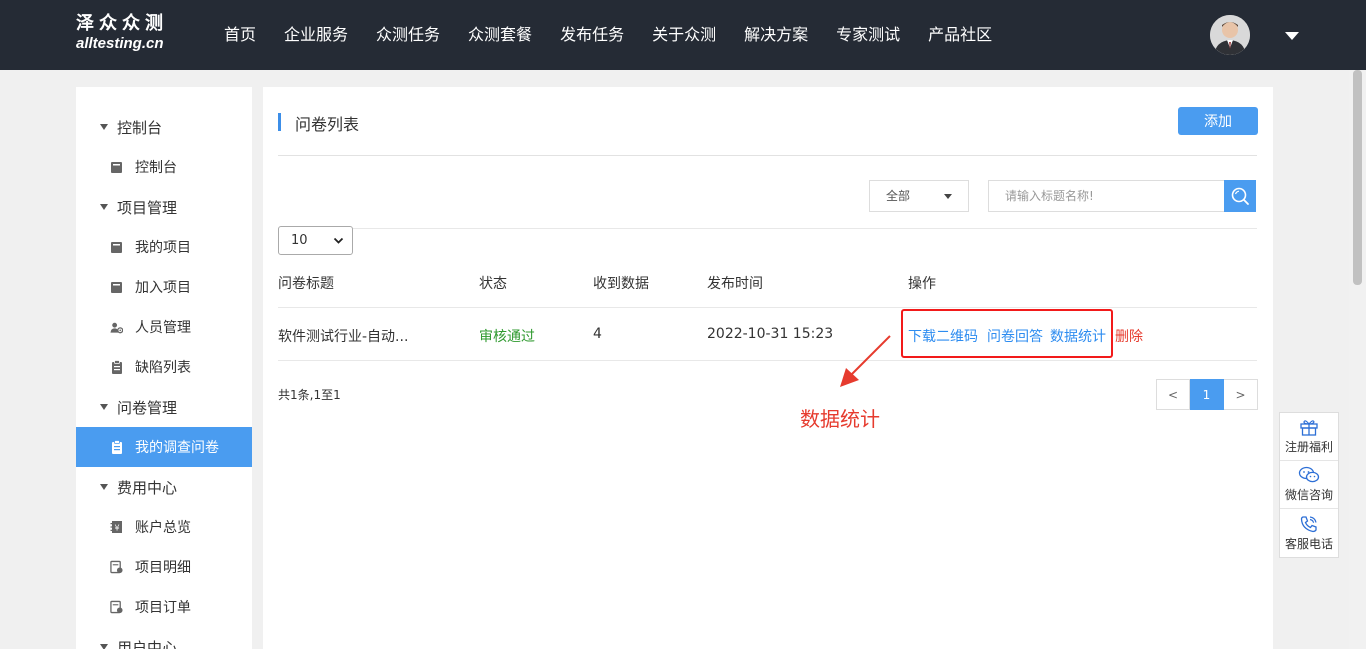  I want to click on user-menu-caret-icon, so click(1292, 36).